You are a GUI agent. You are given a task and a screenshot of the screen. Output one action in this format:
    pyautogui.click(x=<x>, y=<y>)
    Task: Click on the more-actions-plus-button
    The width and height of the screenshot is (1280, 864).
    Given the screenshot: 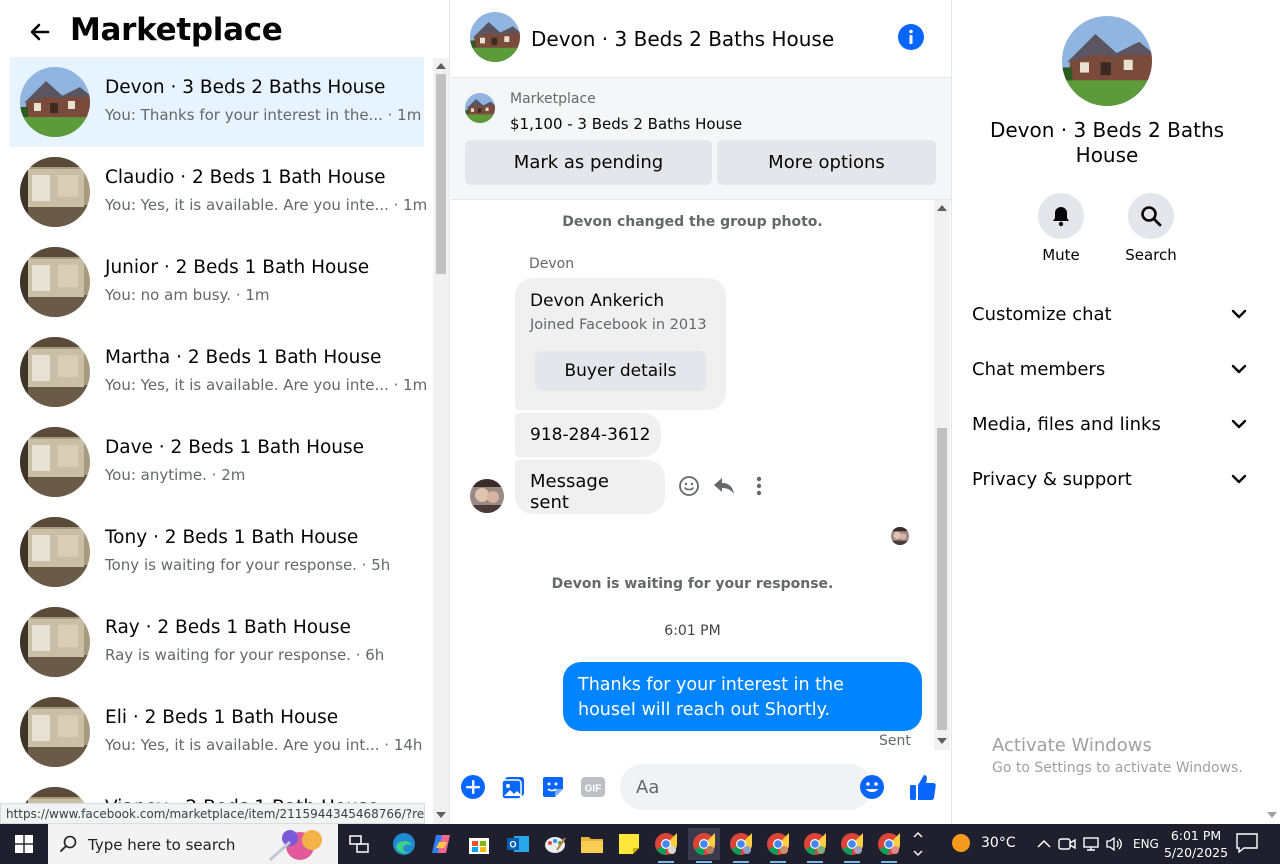 What is the action you would take?
    pyautogui.click(x=473, y=787)
    